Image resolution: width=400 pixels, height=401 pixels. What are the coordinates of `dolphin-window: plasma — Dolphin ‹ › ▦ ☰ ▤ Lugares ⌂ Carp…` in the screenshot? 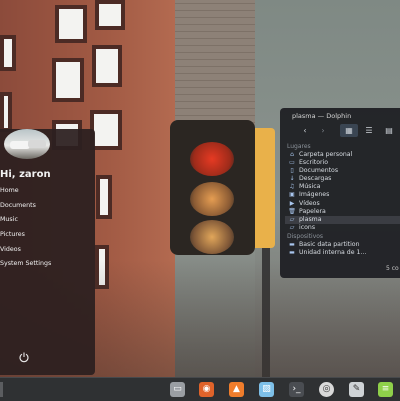 It's located at (340, 193).